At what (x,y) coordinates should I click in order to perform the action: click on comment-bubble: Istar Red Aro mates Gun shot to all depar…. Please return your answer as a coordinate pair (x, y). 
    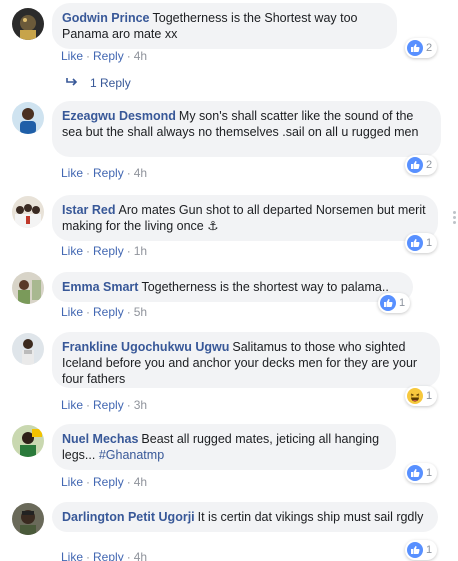
    Looking at the image, I should click on (245, 218).